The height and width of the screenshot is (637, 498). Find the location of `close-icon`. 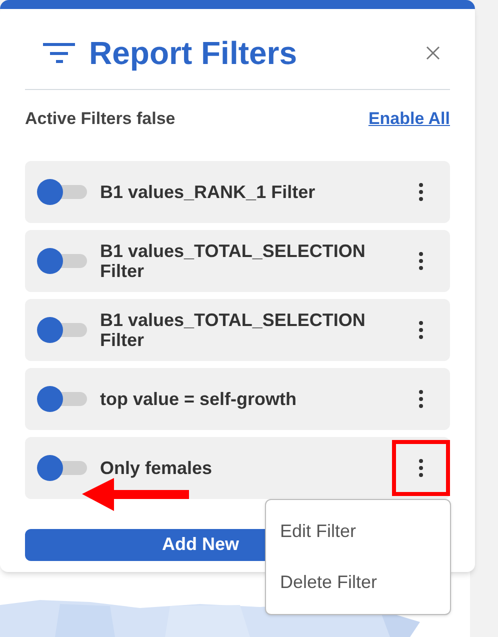

close-icon is located at coordinates (433, 53).